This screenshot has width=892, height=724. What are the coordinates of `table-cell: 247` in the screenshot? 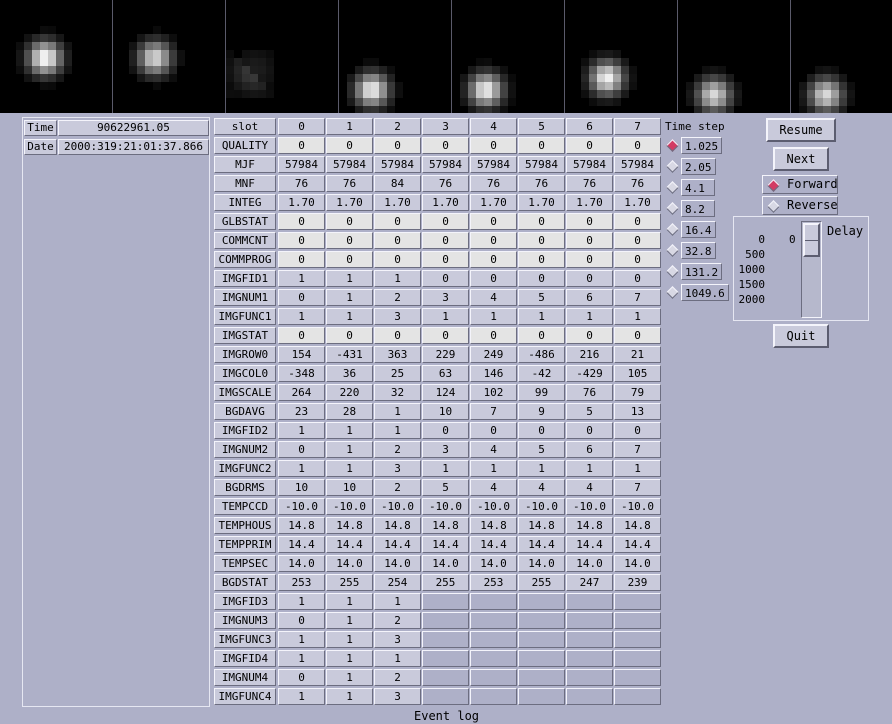 It's located at (589, 582).